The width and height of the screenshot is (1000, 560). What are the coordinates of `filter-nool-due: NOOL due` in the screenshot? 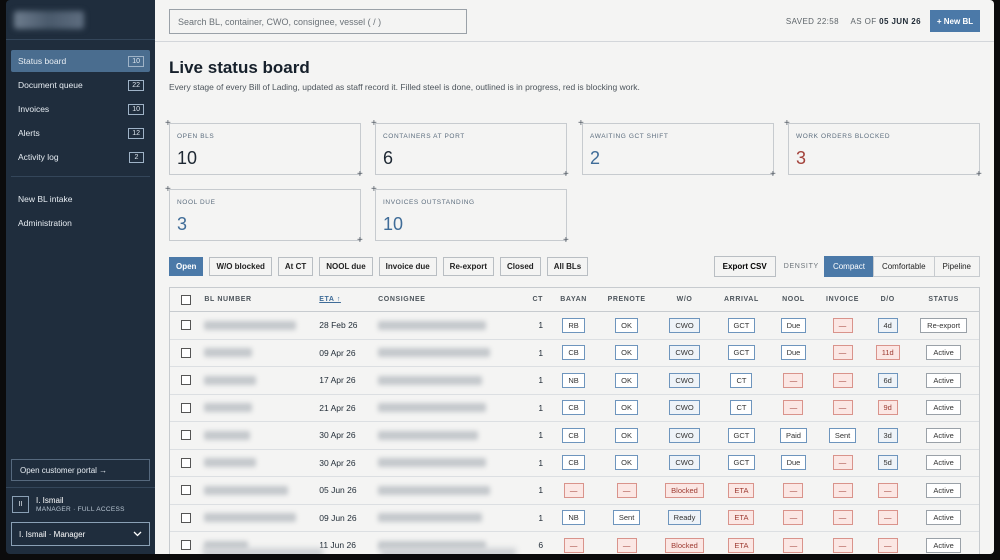 It's located at (346, 266).